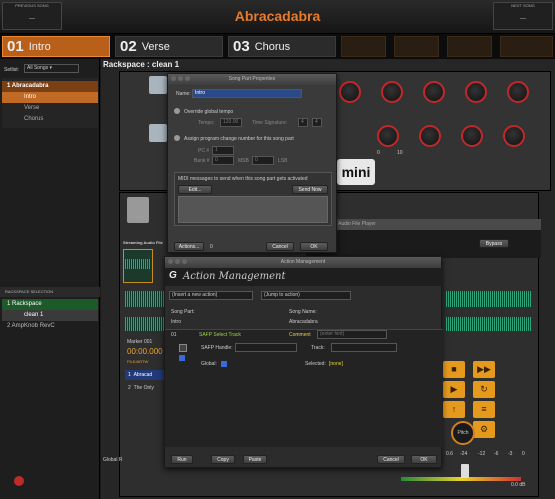 This screenshot has width=555, height=499. Describe the element at coordinates (182, 459) in the screenshot. I see `run-button: Run` at that location.